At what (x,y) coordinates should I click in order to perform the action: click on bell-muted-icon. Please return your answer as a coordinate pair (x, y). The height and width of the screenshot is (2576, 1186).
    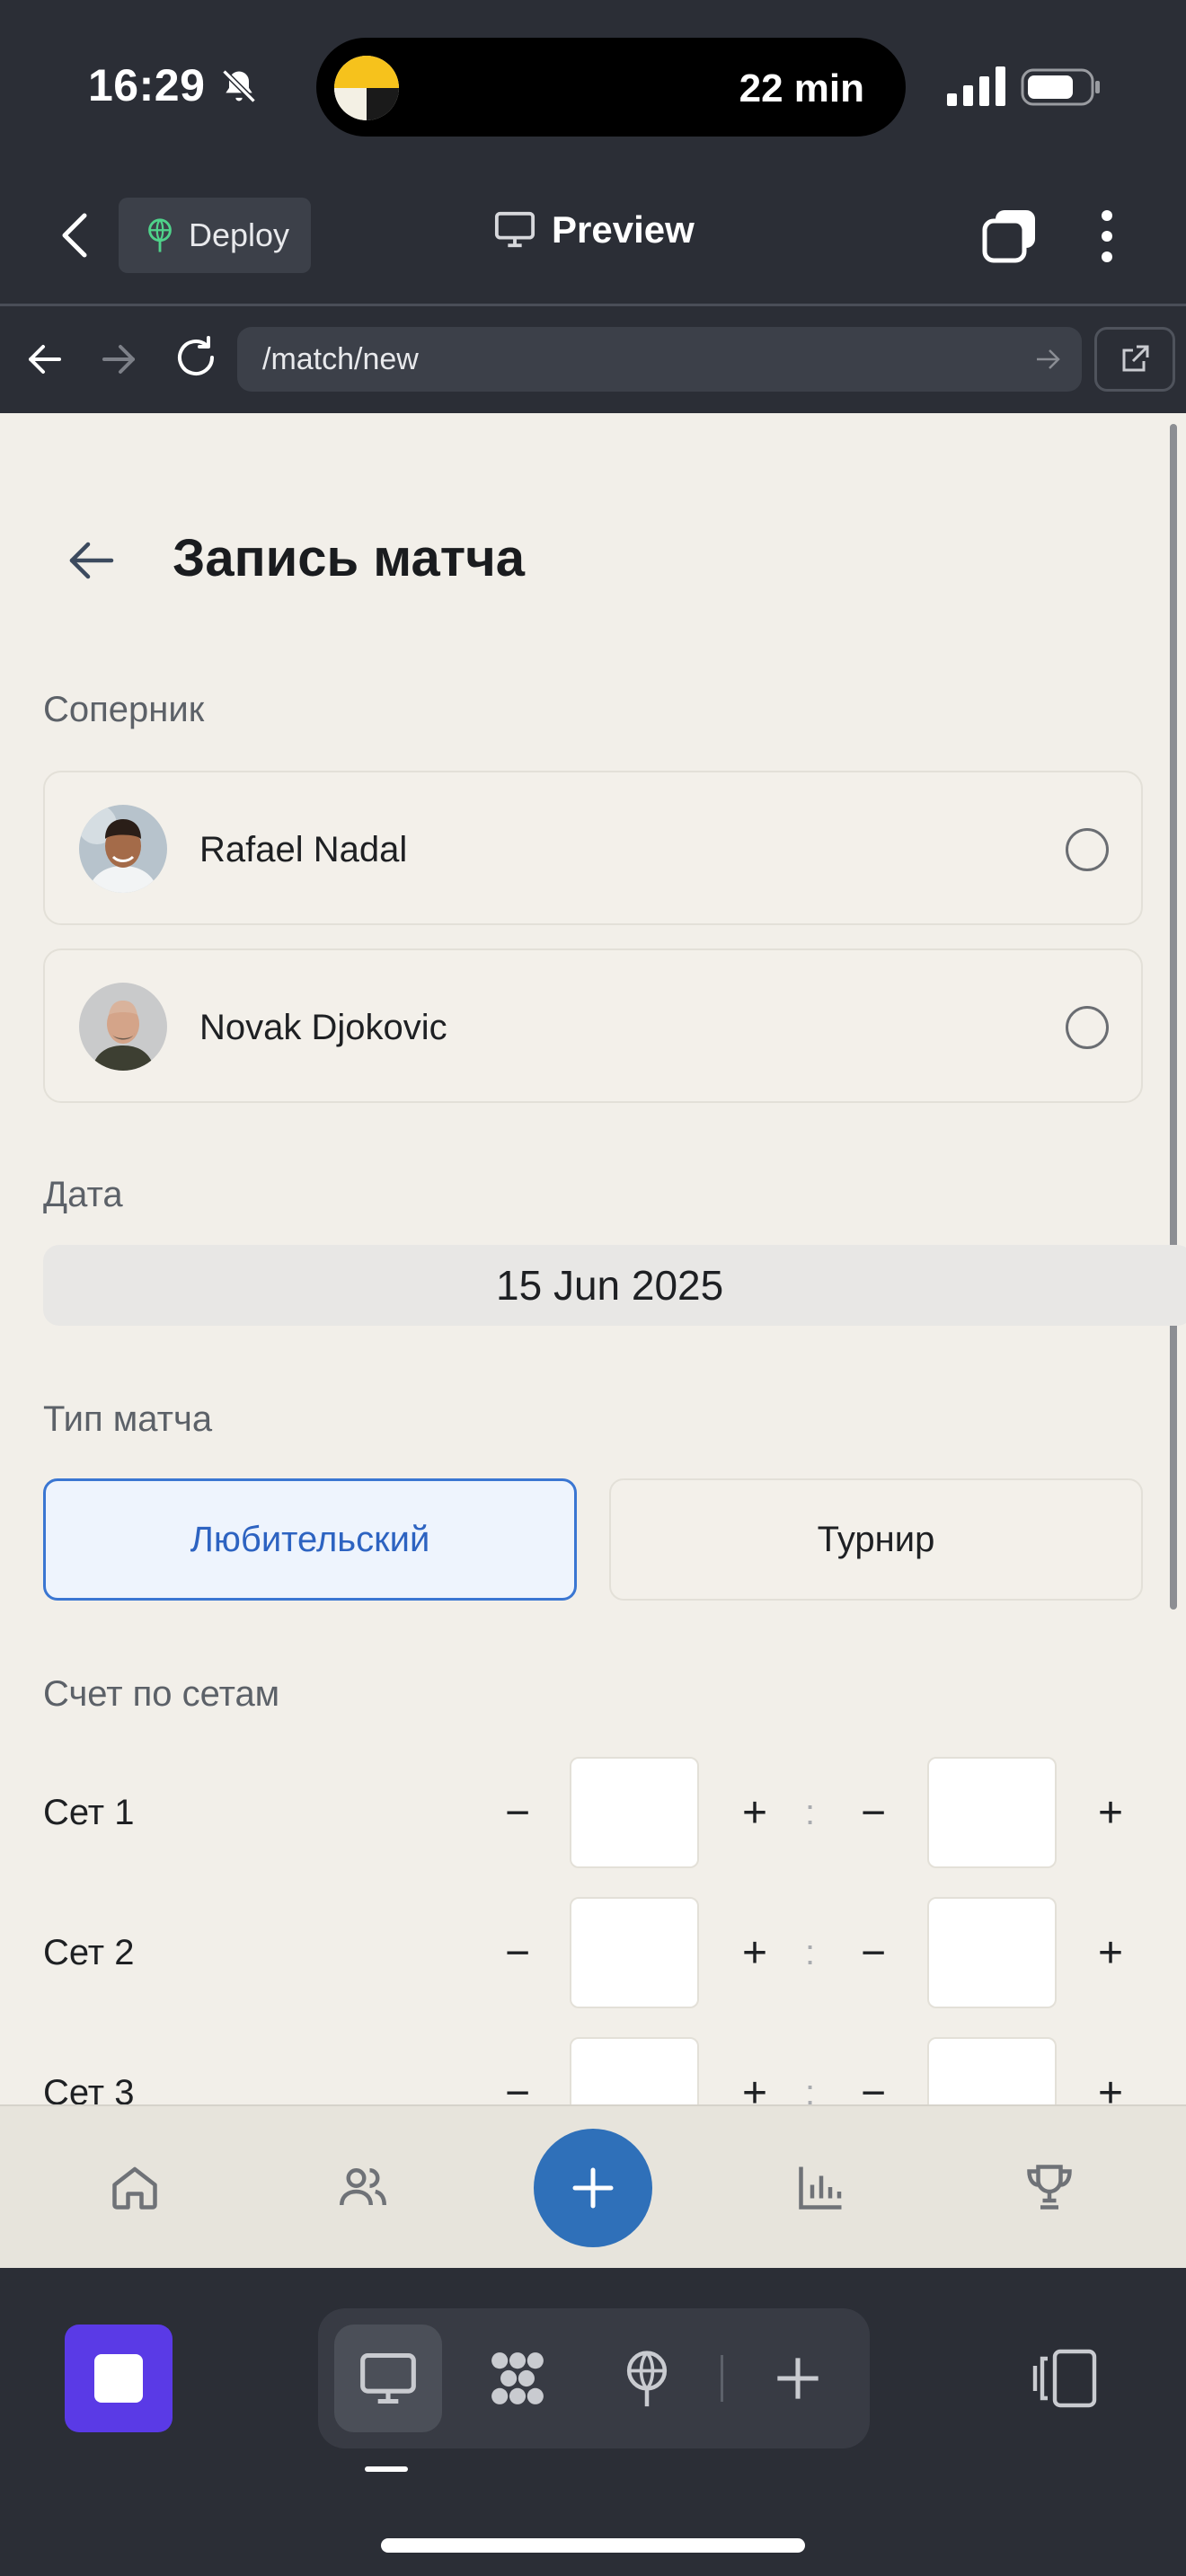
    Looking at the image, I should click on (239, 86).